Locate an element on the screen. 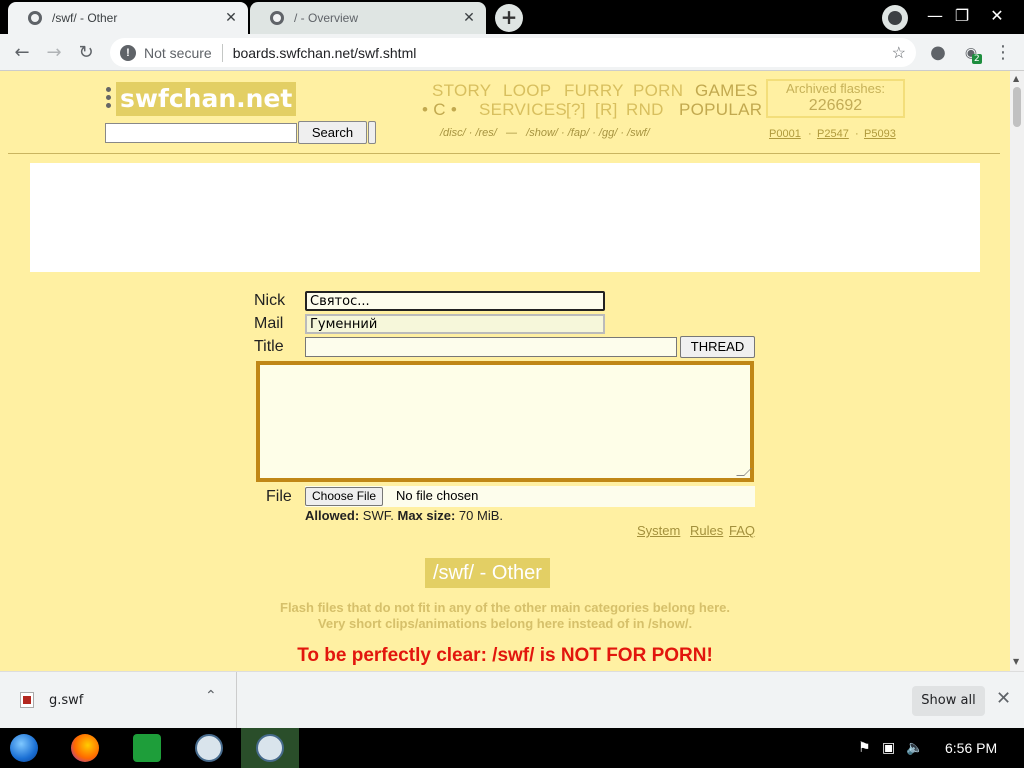 This screenshot has width=1024, height=768. title-field is located at coordinates (491, 347).